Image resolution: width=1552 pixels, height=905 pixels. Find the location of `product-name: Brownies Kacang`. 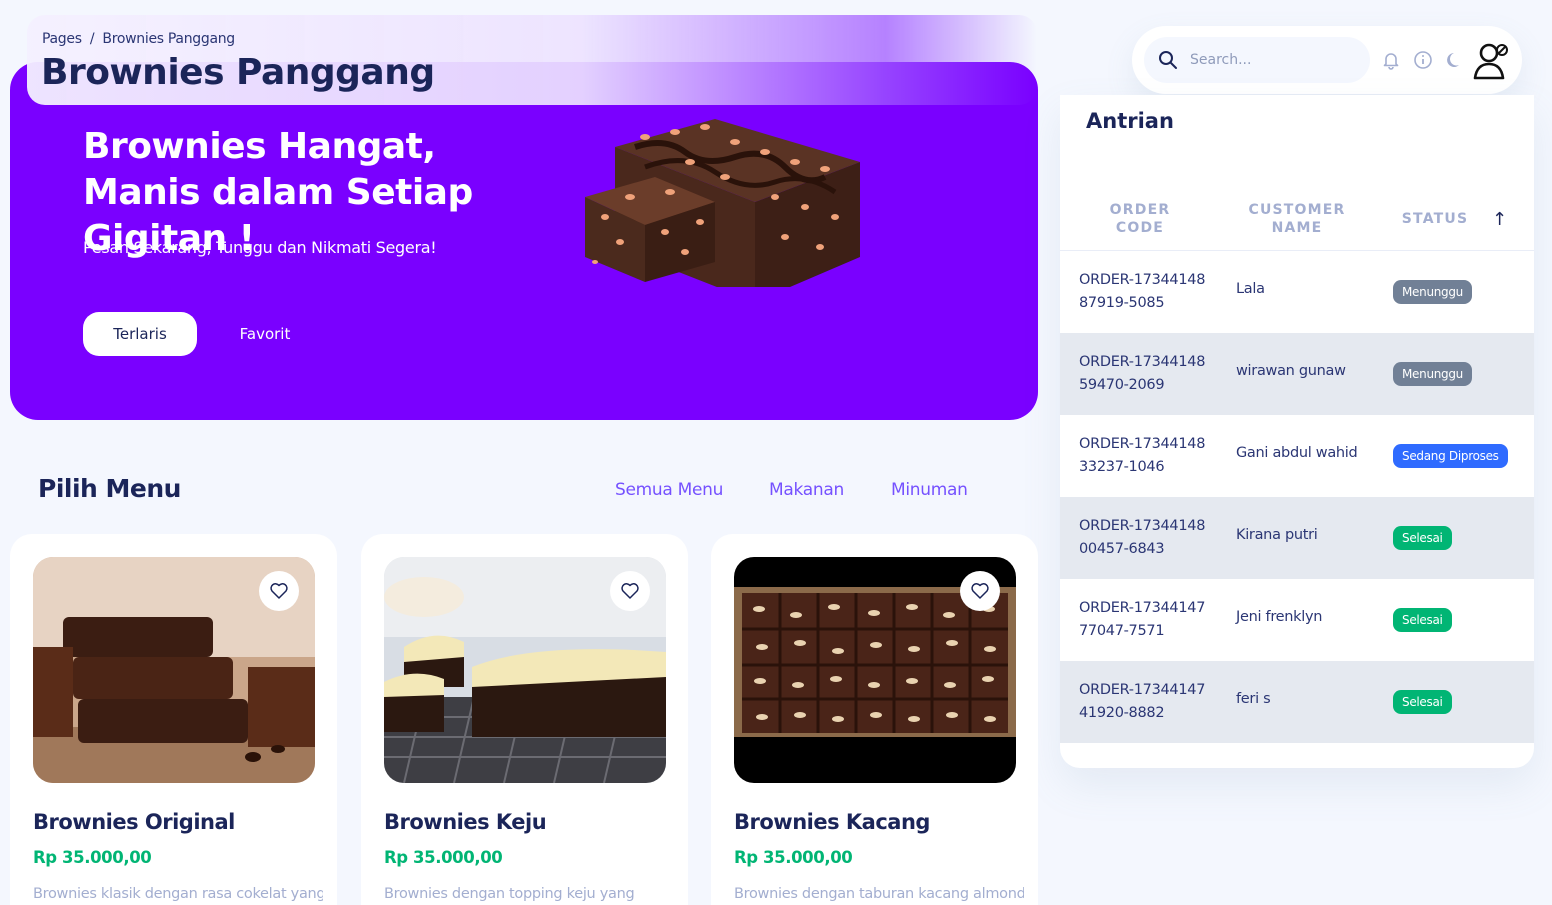

product-name: Brownies Kacang is located at coordinates (832, 822).